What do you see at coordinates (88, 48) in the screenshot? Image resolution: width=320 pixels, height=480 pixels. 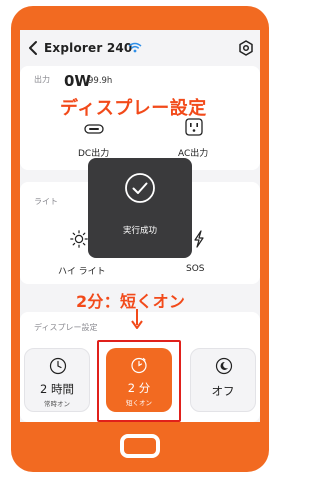 I see `device-title: Explorer 240` at bounding box center [88, 48].